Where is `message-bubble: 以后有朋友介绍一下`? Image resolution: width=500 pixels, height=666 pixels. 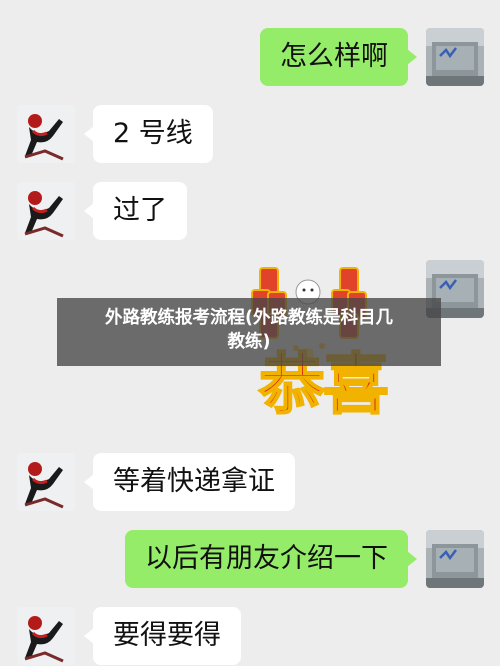
message-bubble: 以后有朋友介绍一下 is located at coordinates (271, 559).